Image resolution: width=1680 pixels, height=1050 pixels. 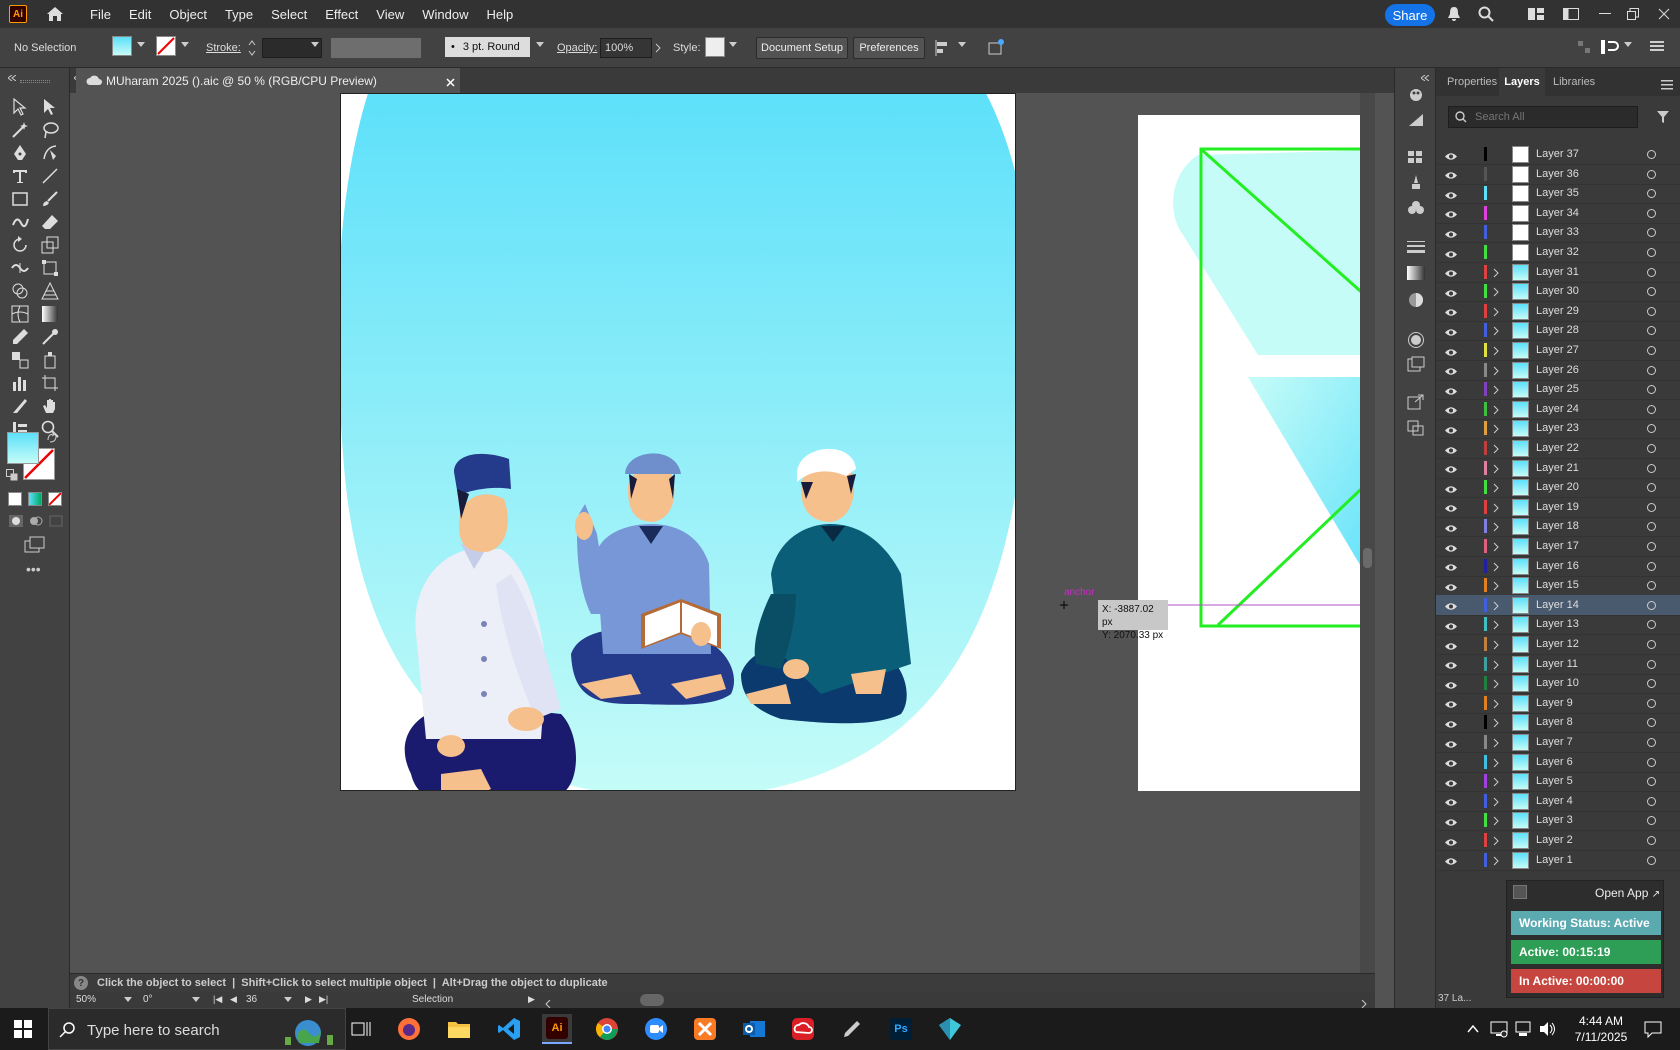 I want to click on variable-width-profile, so click(x=376, y=48).